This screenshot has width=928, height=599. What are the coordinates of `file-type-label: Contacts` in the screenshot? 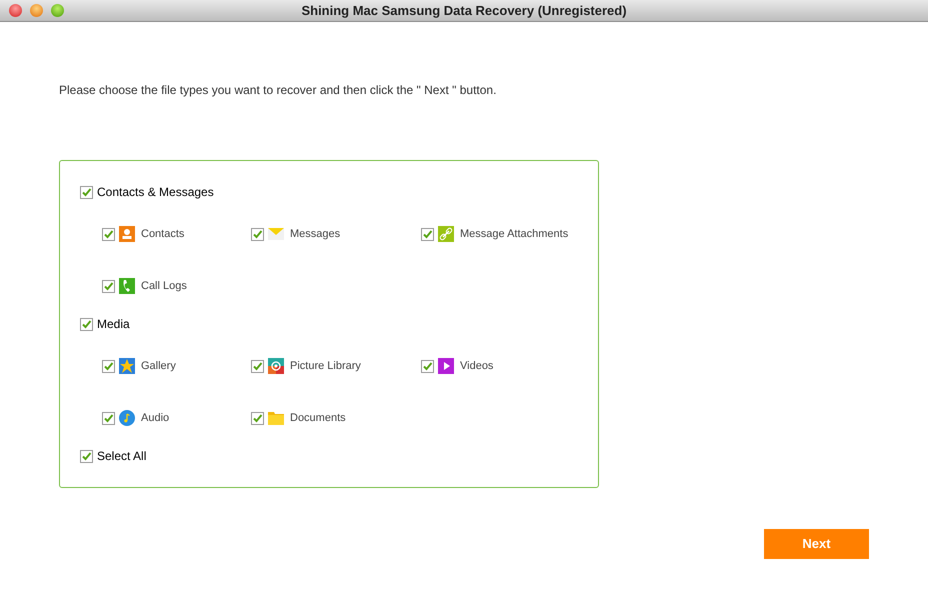 It's located at (162, 234).